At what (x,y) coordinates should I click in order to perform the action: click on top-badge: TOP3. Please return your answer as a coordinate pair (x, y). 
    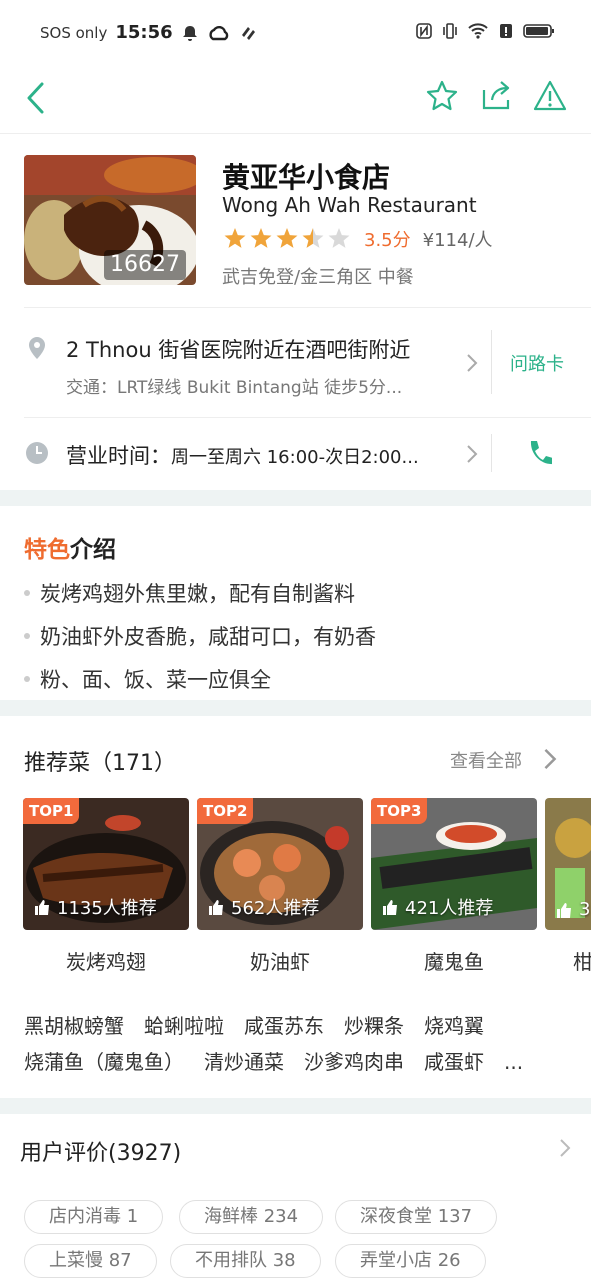
    Looking at the image, I should click on (399, 811).